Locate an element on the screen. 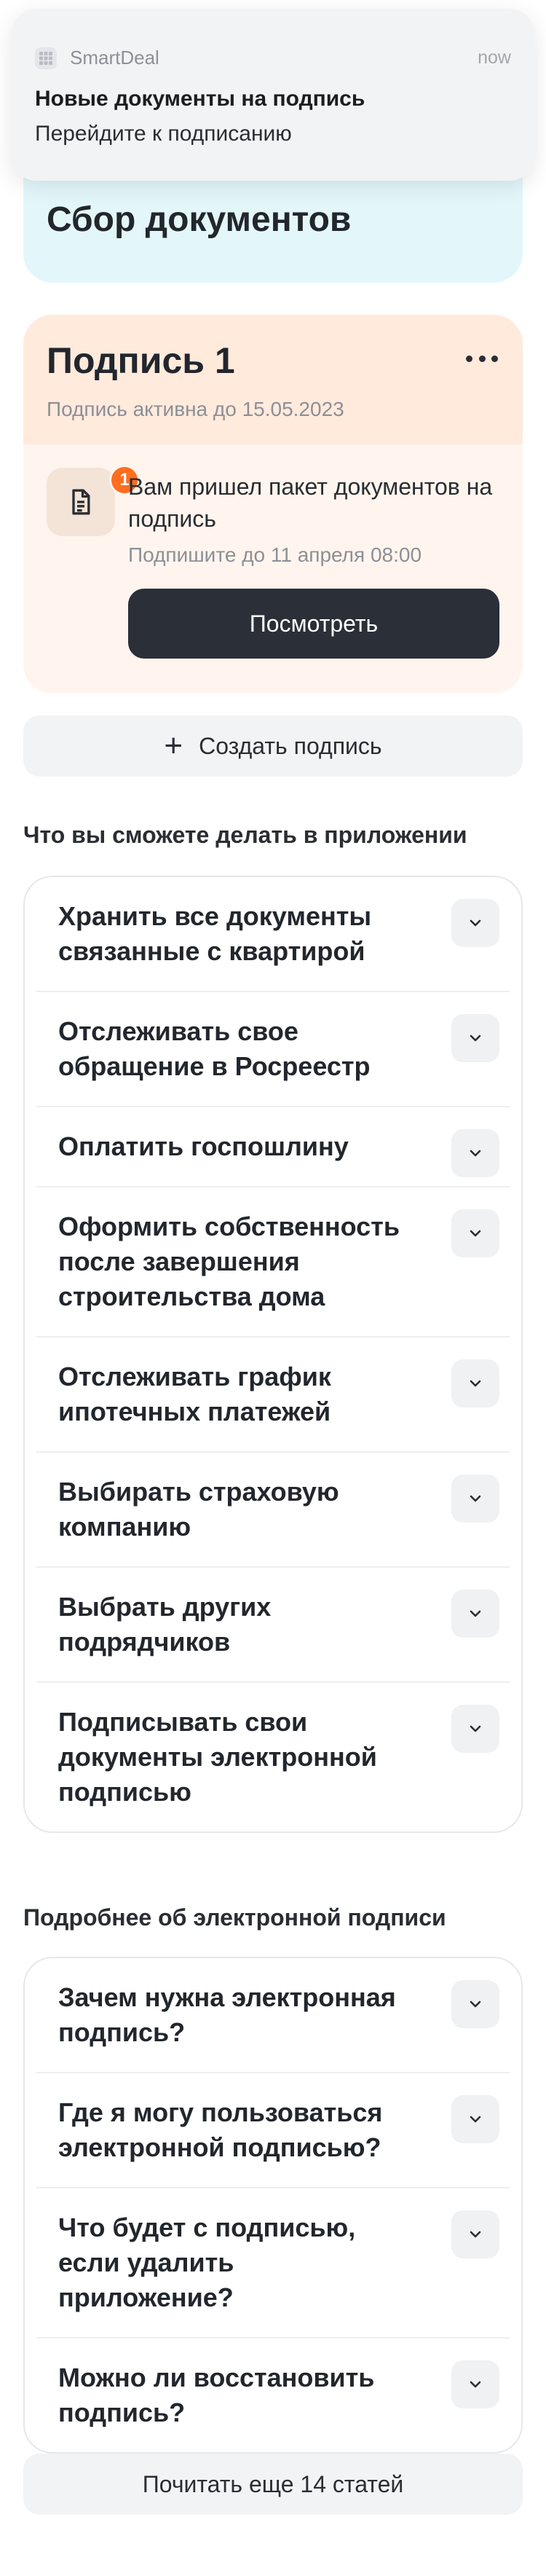 This screenshot has width=546, height=2576. signature-valid-until: Подпись активна до 15.05.2023 is located at coordinates (195, 409).